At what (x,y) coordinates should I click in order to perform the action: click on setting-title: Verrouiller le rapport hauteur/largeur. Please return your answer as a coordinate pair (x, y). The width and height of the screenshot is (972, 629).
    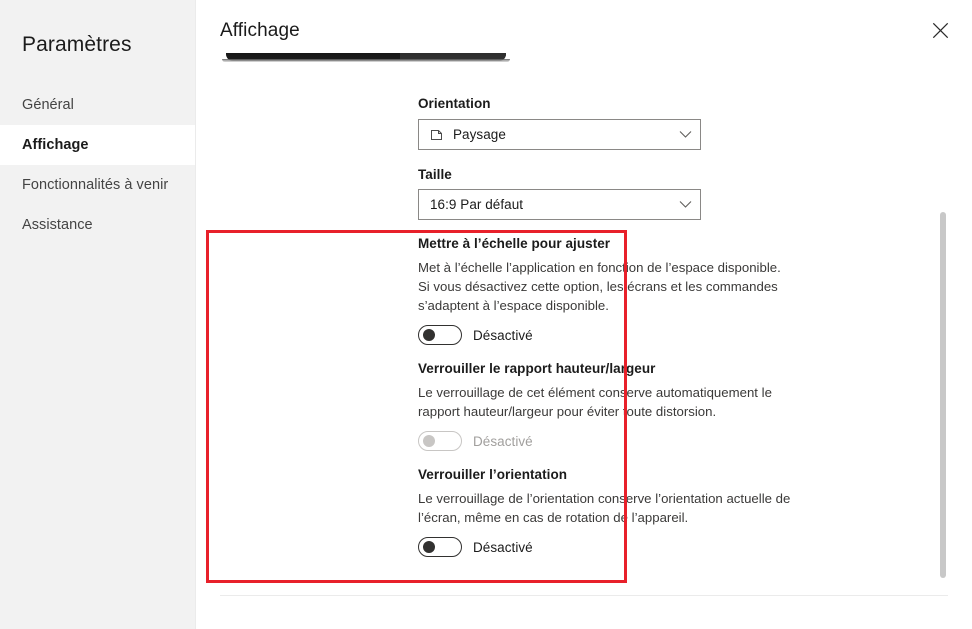
    Looking at the image, I should click on (537, 368).